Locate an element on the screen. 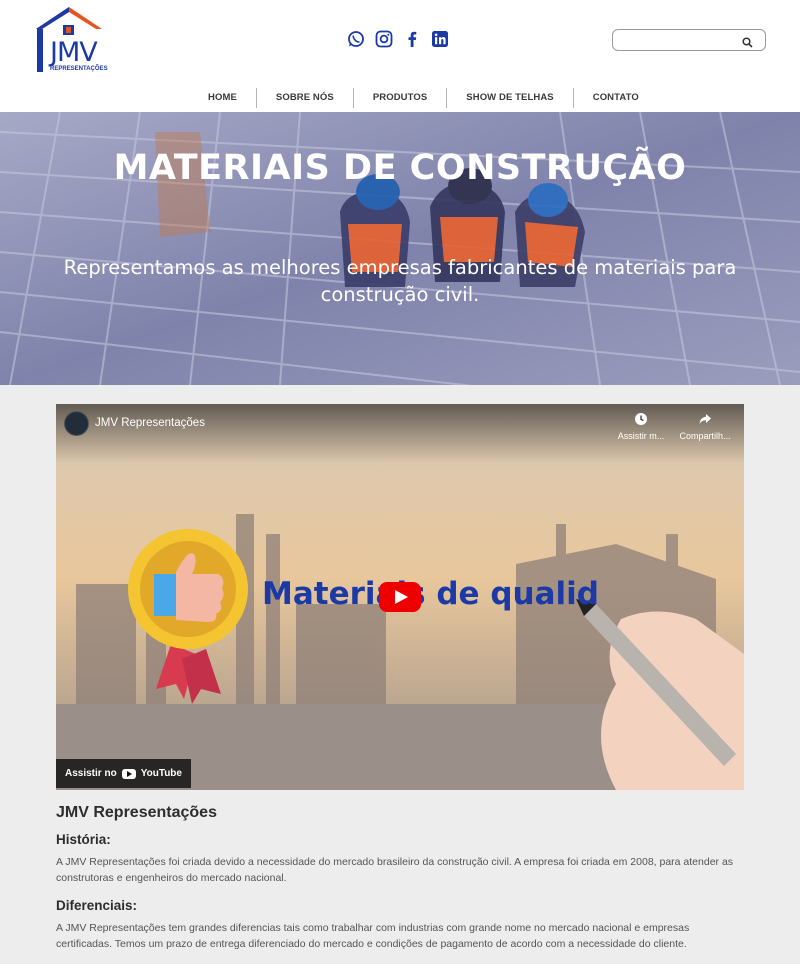 This screenshot has width=800, height=964. search-input is located at coordinates (679, 40).